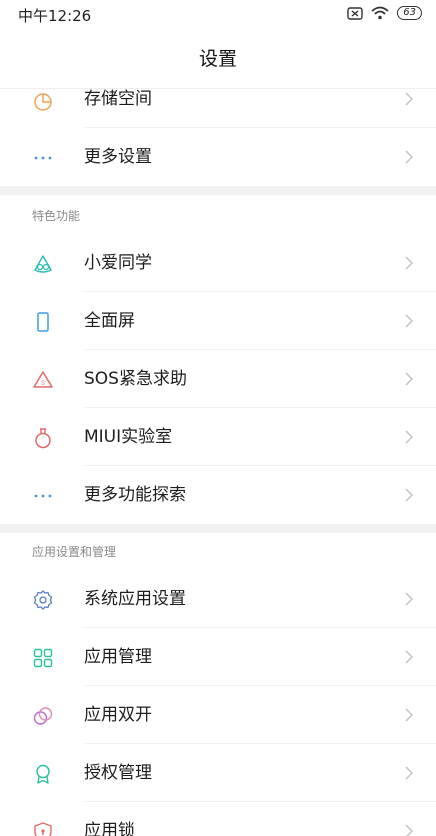 This screenshot has width=436, height=836. I want to click on section-header-features: 特色功能, so click(56, 216).